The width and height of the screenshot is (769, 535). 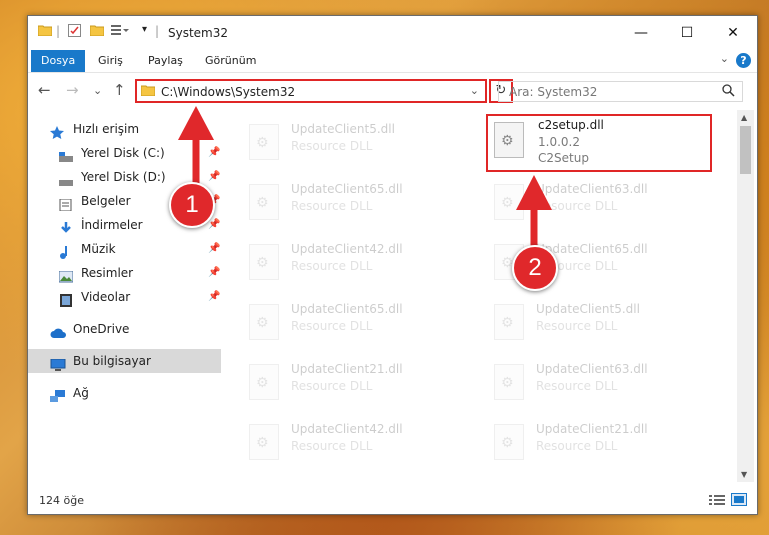 What do you see at coordinates (57, 394) in the screenshot?
I see `network-icon` at bounding box center [57, 394].